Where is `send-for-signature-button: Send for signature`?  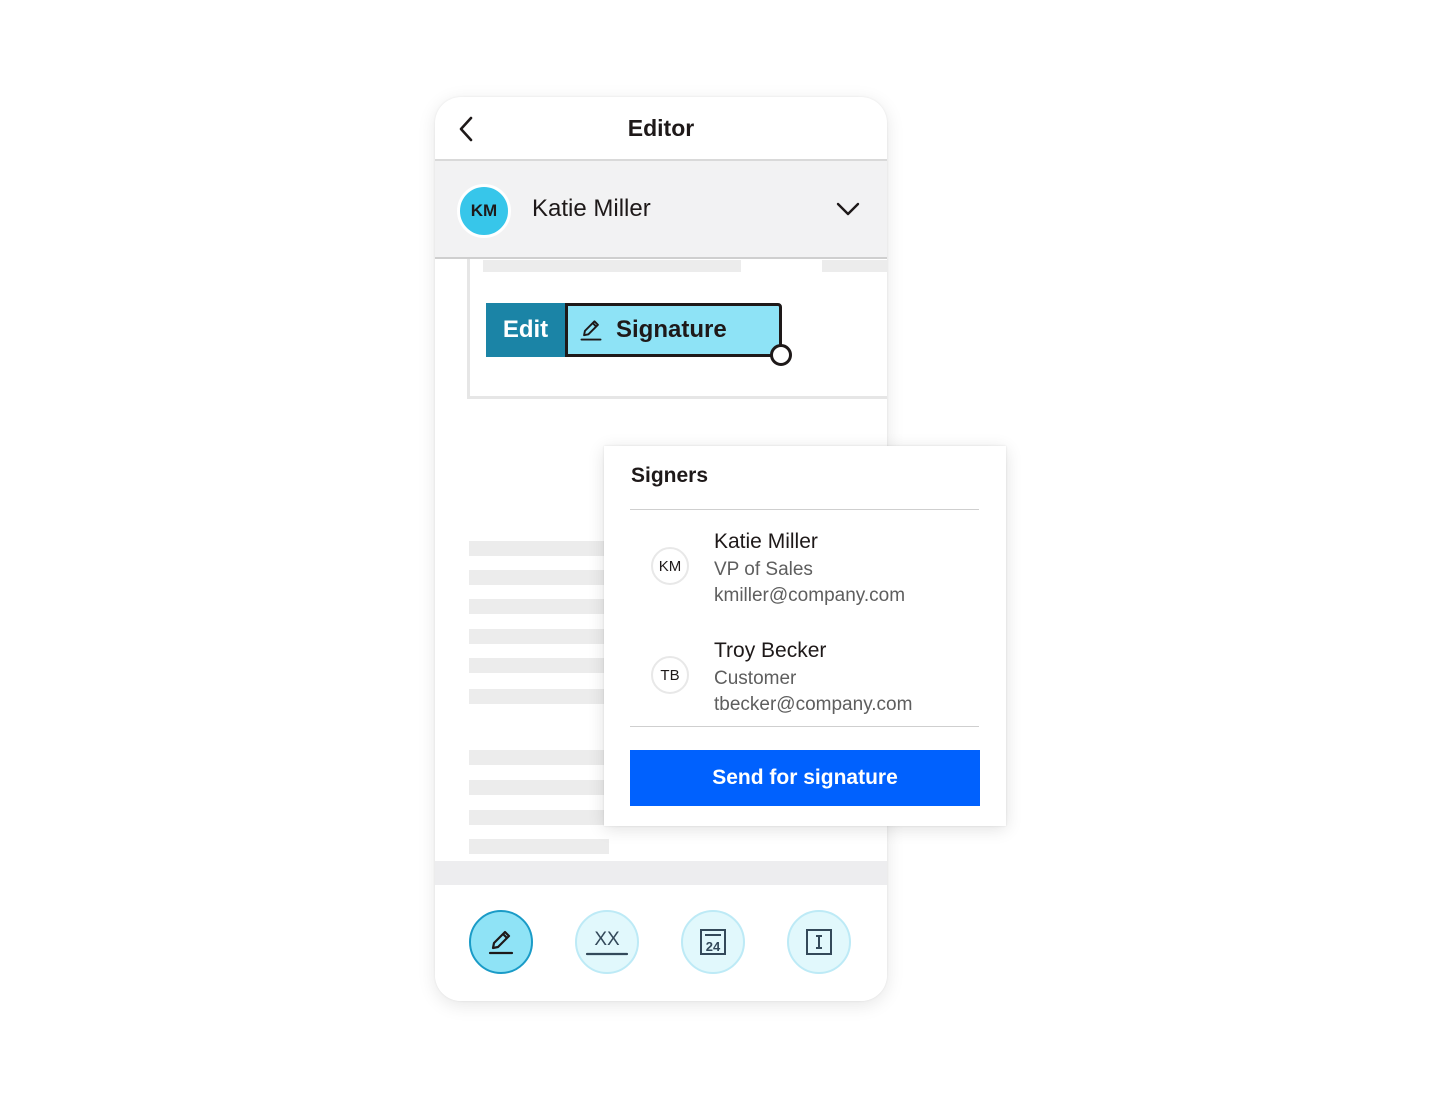
send-for-signature-button: Send for signature is located at coordinates (805, 778).